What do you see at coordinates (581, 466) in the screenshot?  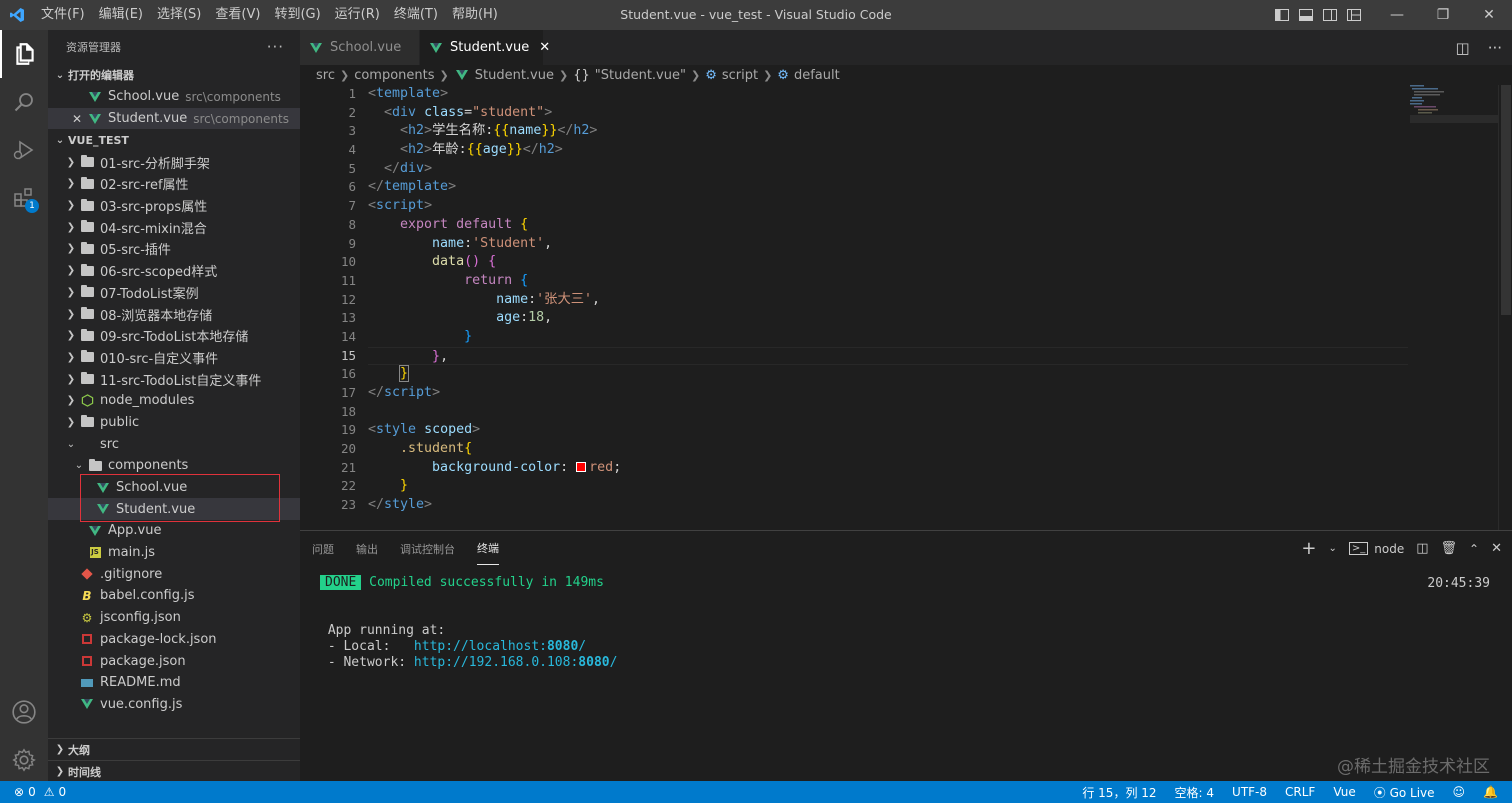 I see `color-swatch` at bounding box center [581, 466].